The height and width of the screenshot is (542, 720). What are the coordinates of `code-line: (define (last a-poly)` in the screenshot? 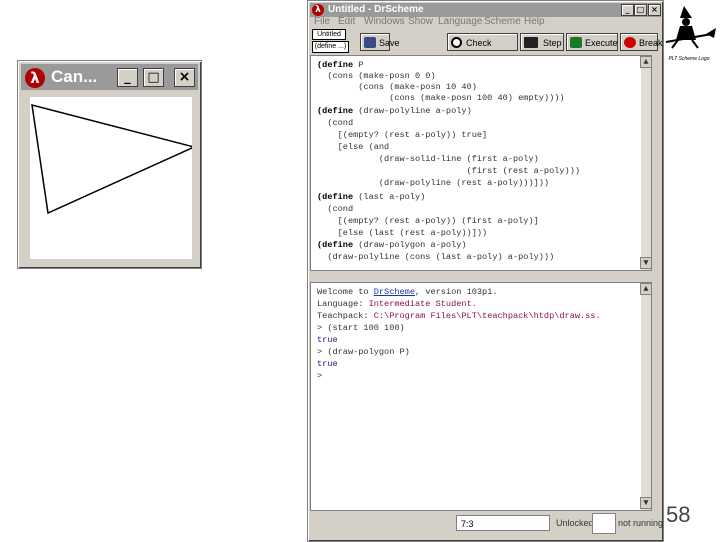 It's located at (371, 197).